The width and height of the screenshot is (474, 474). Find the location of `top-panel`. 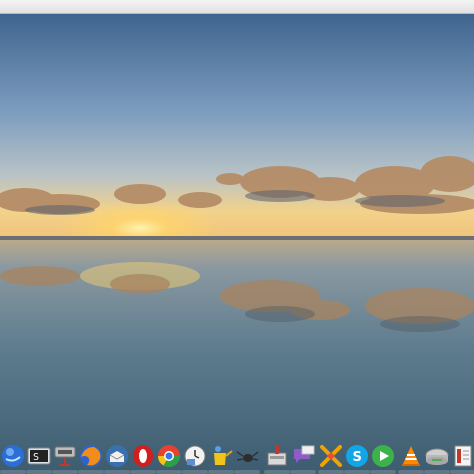

top-panel is located at coordinates (237, 7).